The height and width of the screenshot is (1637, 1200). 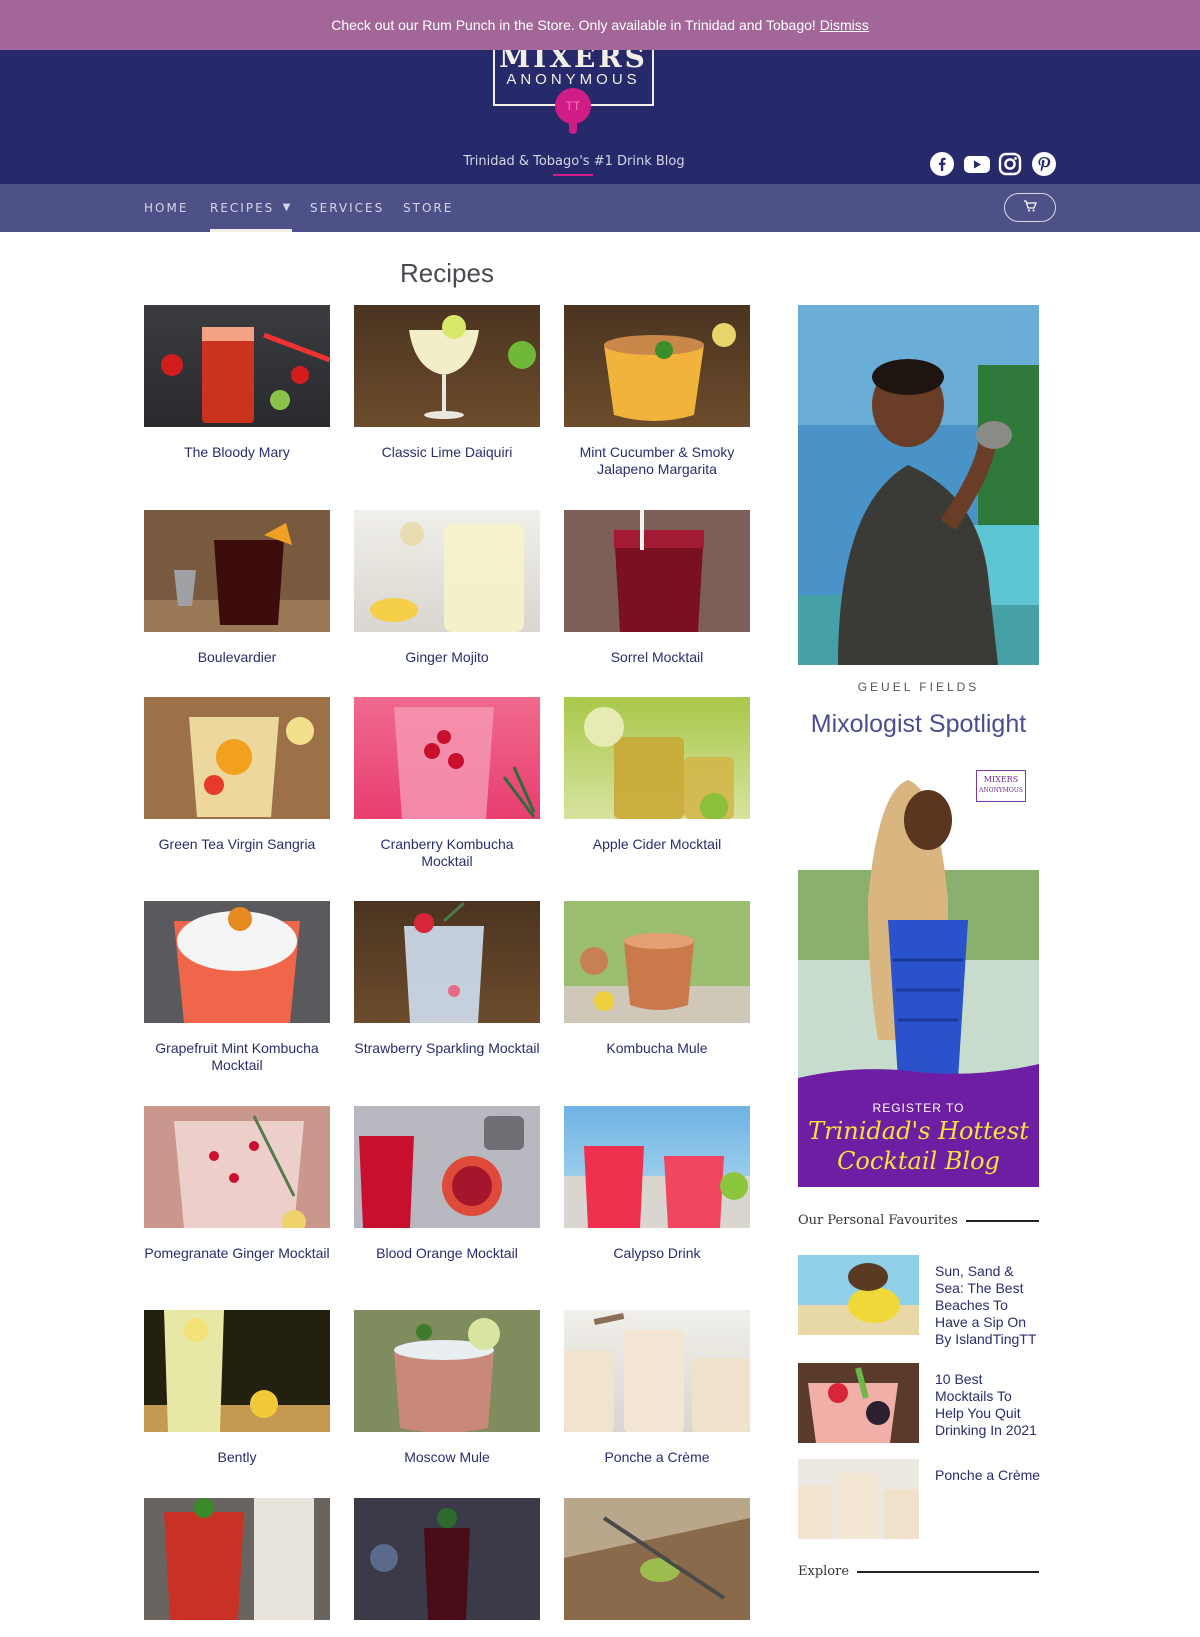 What do you see at coordinates (657, 1184) in the screenshot?
I see `recipe-card: Calypso Drink` at bounding box center [657, 1184].